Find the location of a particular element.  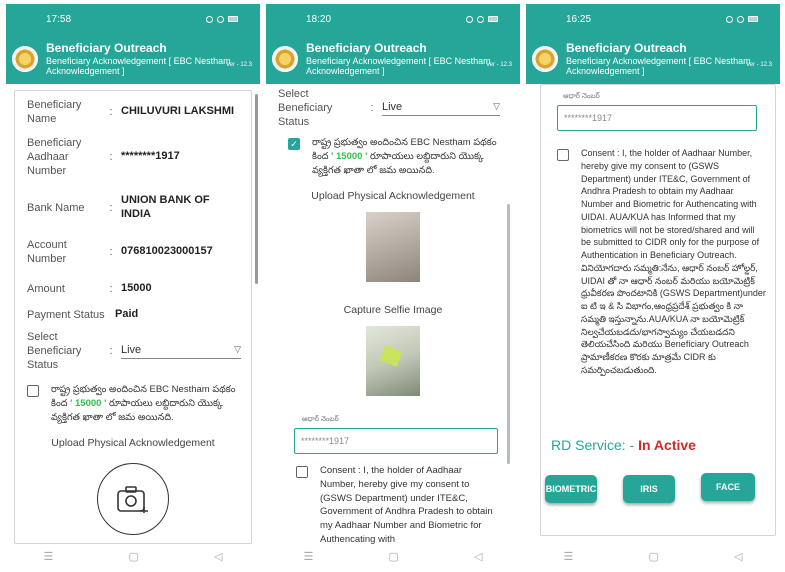

status-bar: 16:25 is located at coordinates (653, 19).